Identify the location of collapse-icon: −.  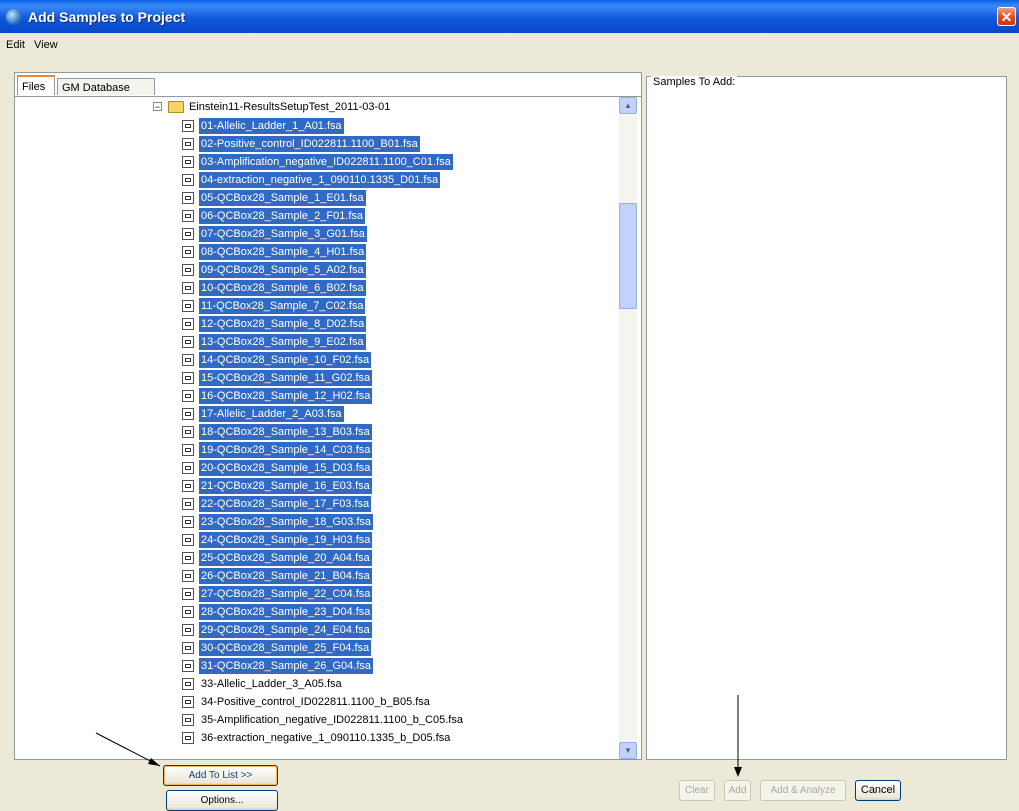
(157, 107).